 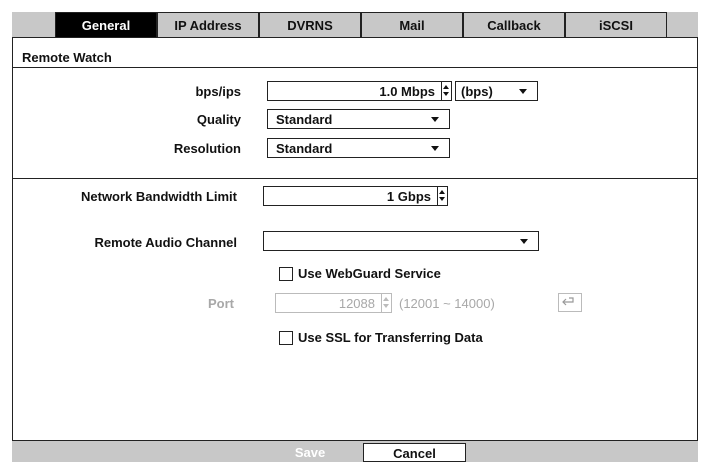 I want to click on port-label: Port, so click(x=221, y=303).